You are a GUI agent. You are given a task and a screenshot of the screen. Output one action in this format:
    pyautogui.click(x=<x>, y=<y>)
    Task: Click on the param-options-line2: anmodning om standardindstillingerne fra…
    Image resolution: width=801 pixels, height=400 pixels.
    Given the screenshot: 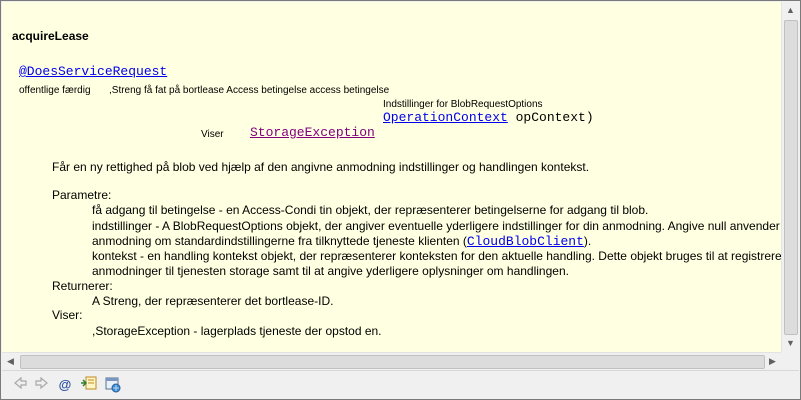 What is the action you would take?
    pyautogui.click(x=341, y=241)
    